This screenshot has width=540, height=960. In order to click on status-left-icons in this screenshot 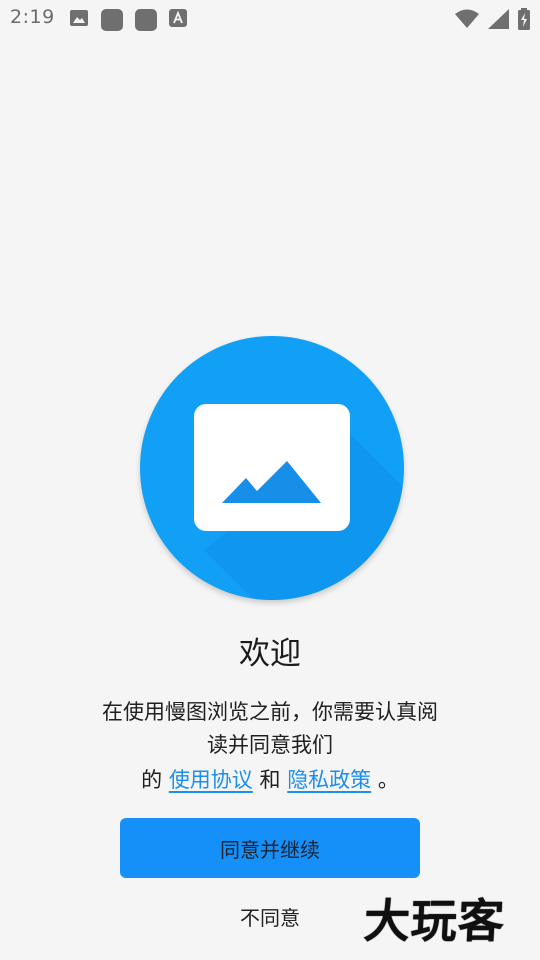, I will do `click(128, 20)`.